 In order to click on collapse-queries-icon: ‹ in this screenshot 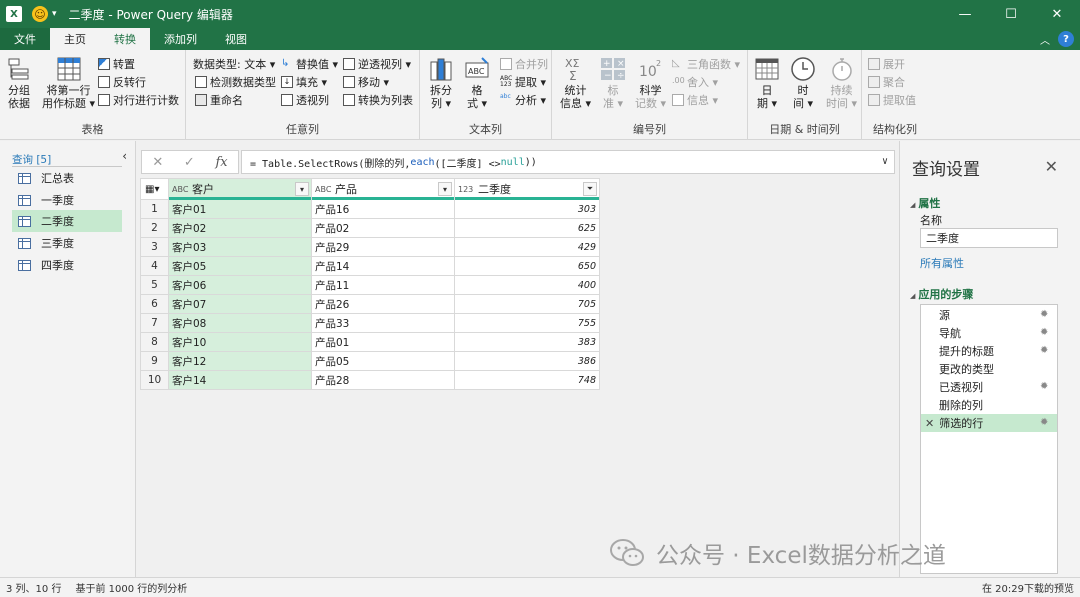, I will do `click(124, 156)`.